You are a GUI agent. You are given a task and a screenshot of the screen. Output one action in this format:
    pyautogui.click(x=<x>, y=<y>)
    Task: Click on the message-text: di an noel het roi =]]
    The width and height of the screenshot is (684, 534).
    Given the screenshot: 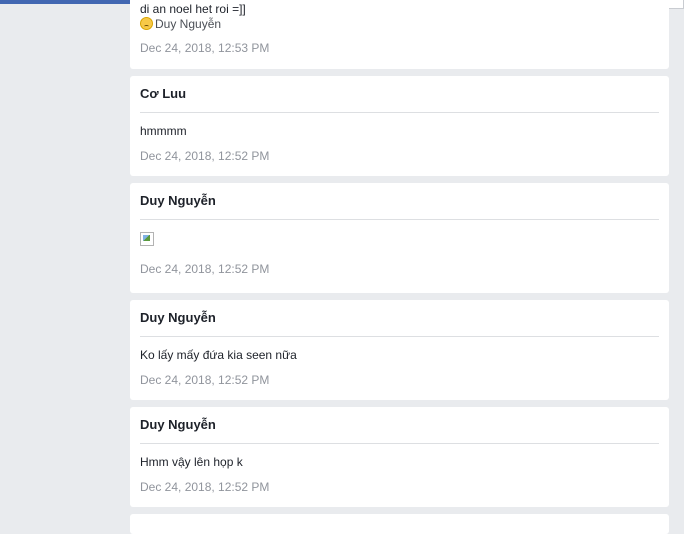 What is the action you would take?
    pyautogui.click(x=193, y=9)
    